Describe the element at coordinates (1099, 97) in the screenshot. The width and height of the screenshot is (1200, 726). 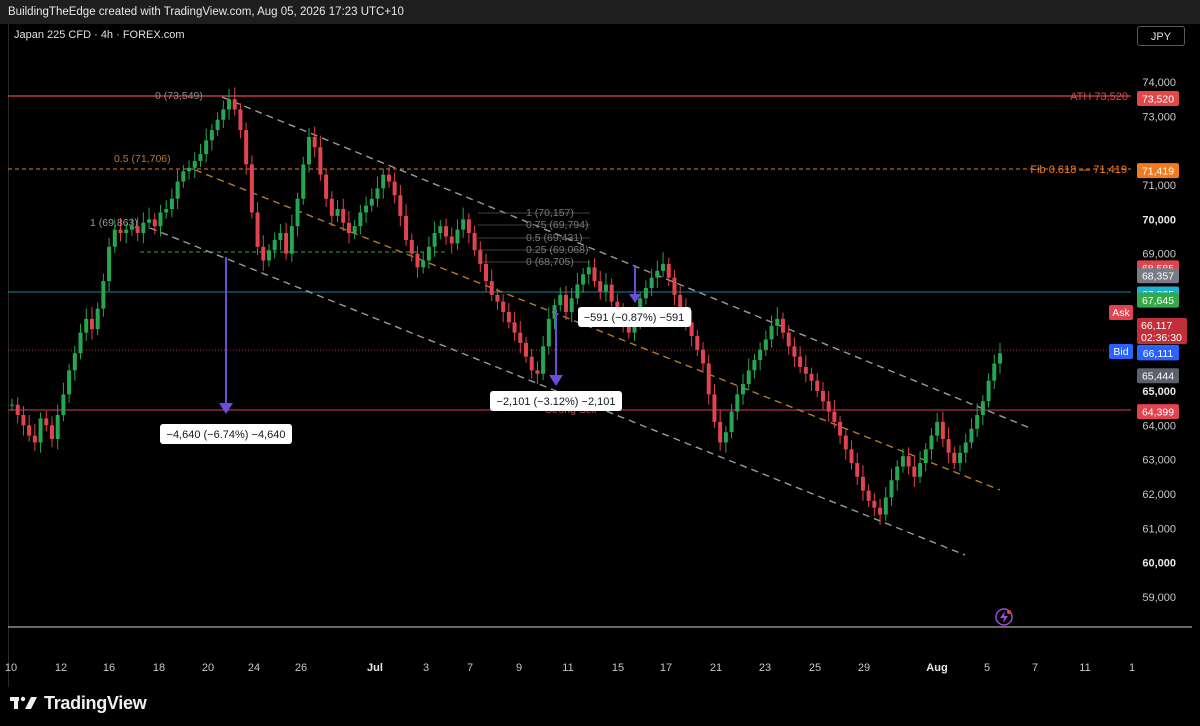
I see `ath-line-label: ATH 73,520` at that location.